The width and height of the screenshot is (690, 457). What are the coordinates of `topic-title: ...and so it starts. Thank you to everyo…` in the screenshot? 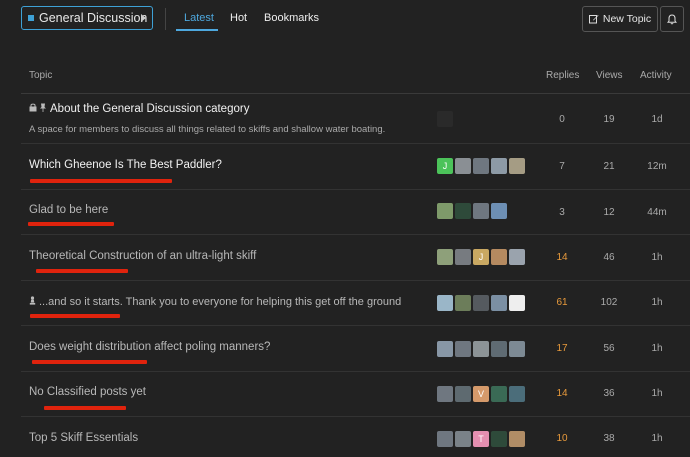 It's located at (215, 302).